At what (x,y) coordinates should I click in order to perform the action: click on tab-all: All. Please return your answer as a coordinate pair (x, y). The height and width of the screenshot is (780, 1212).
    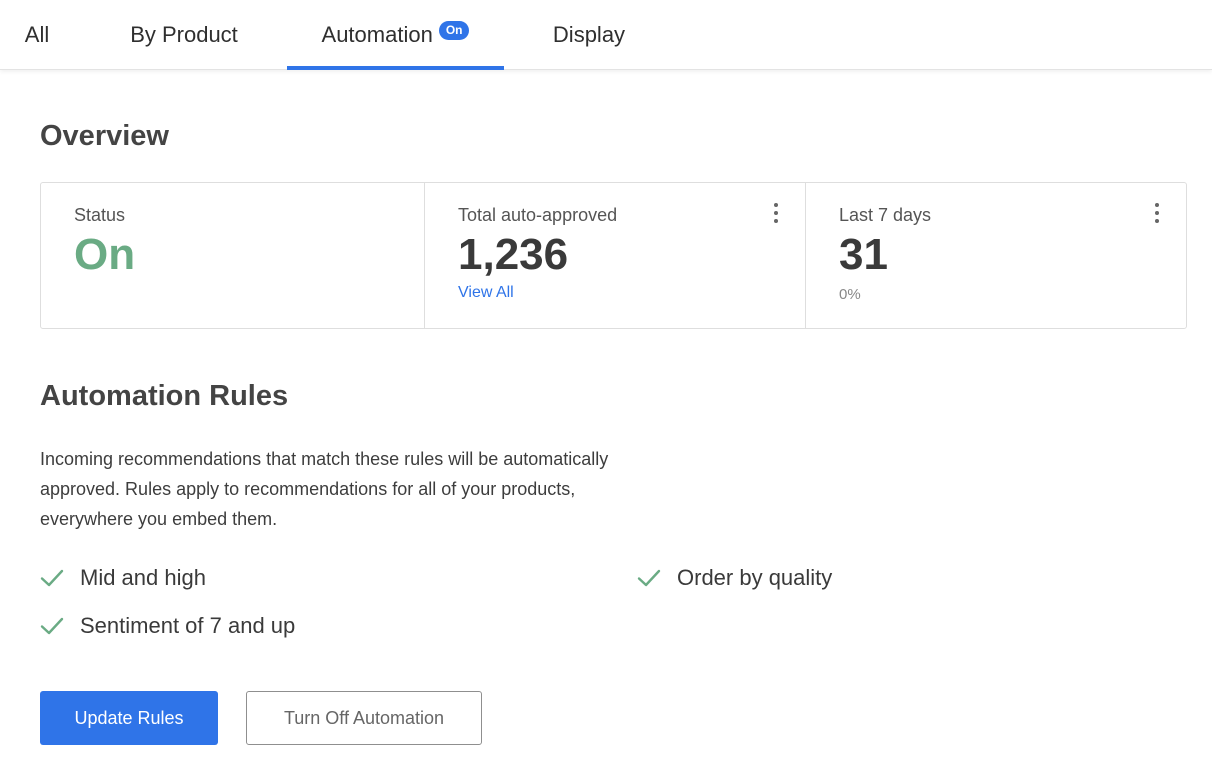
    Looking at the image, I should click on (37, 35).